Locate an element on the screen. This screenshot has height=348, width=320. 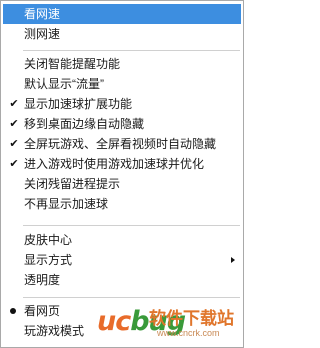
menu-item-smart-reminder: 关闭智能提醒功能 is located at coordinates (122, 64).